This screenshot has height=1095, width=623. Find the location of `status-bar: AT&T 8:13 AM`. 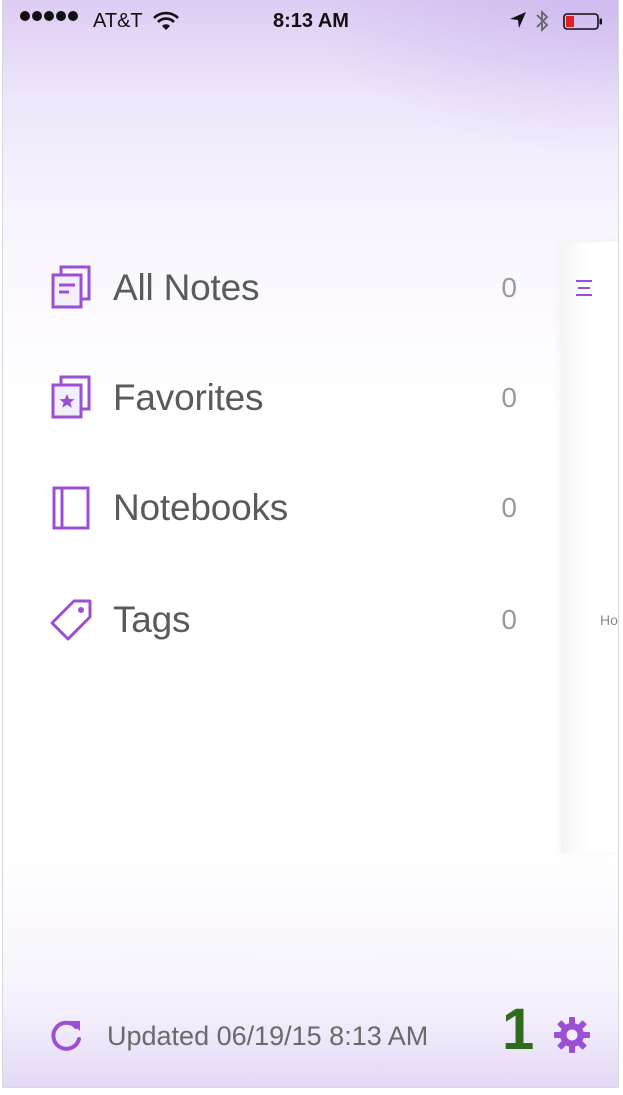

status-bar: AT&T 8:13 AM is located at coordinates (310, 22).